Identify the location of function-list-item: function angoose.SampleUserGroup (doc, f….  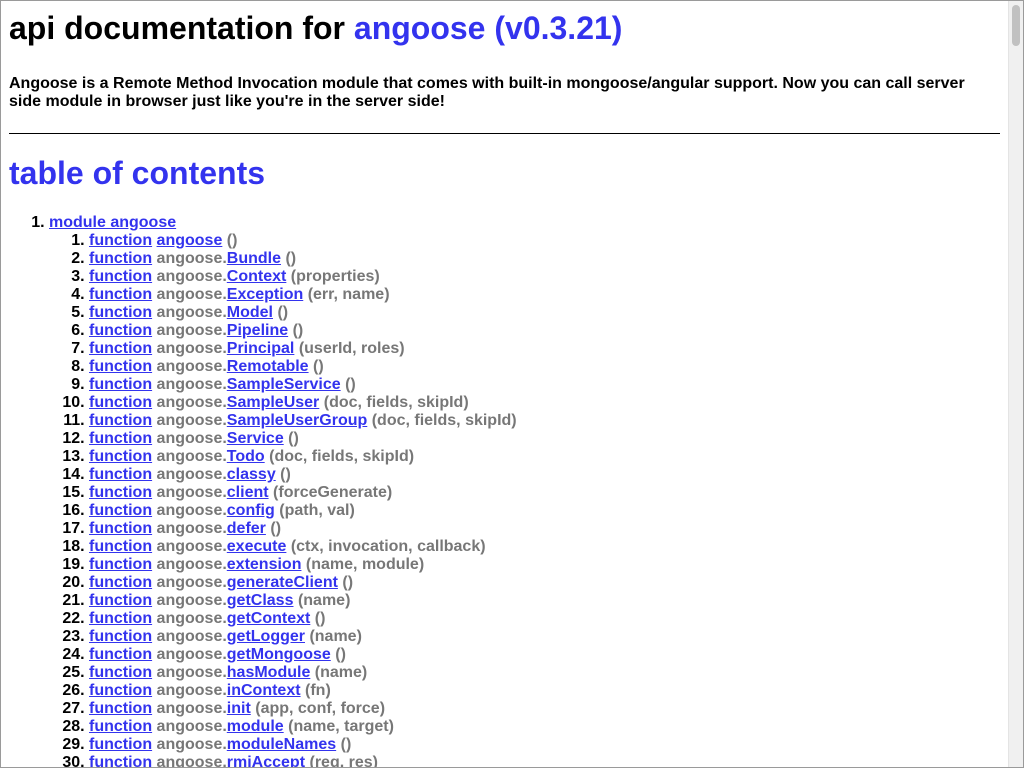
(545, 421).